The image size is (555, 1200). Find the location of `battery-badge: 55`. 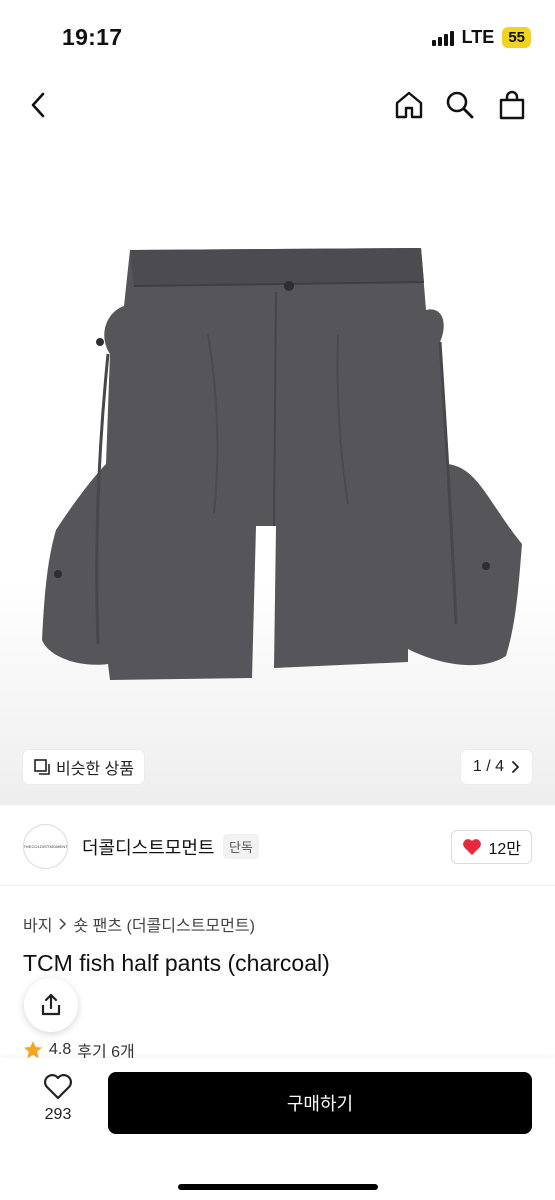

battery-badge: 55 is located at coordinates (516, 37).